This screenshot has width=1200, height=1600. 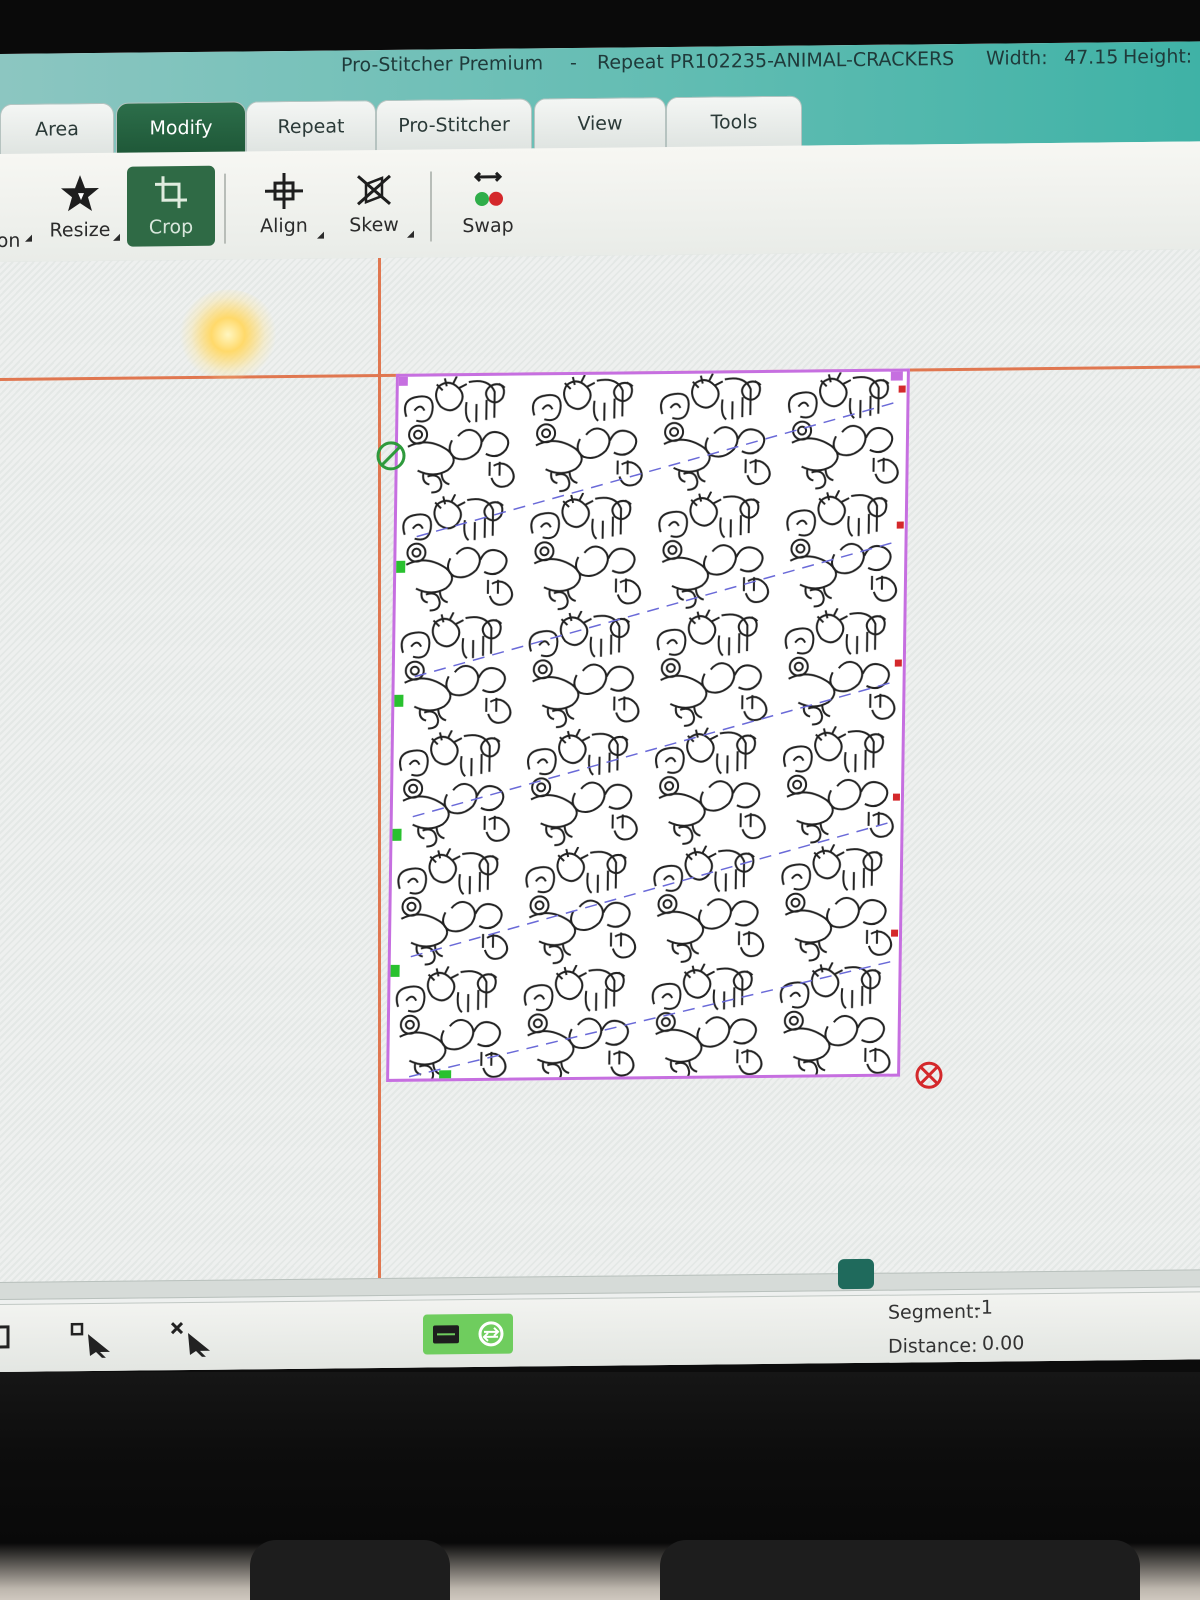 What do you see at coordinates (171, 192) in the screenshot?
I see `crop-icon` at bounding box center [171, 192].